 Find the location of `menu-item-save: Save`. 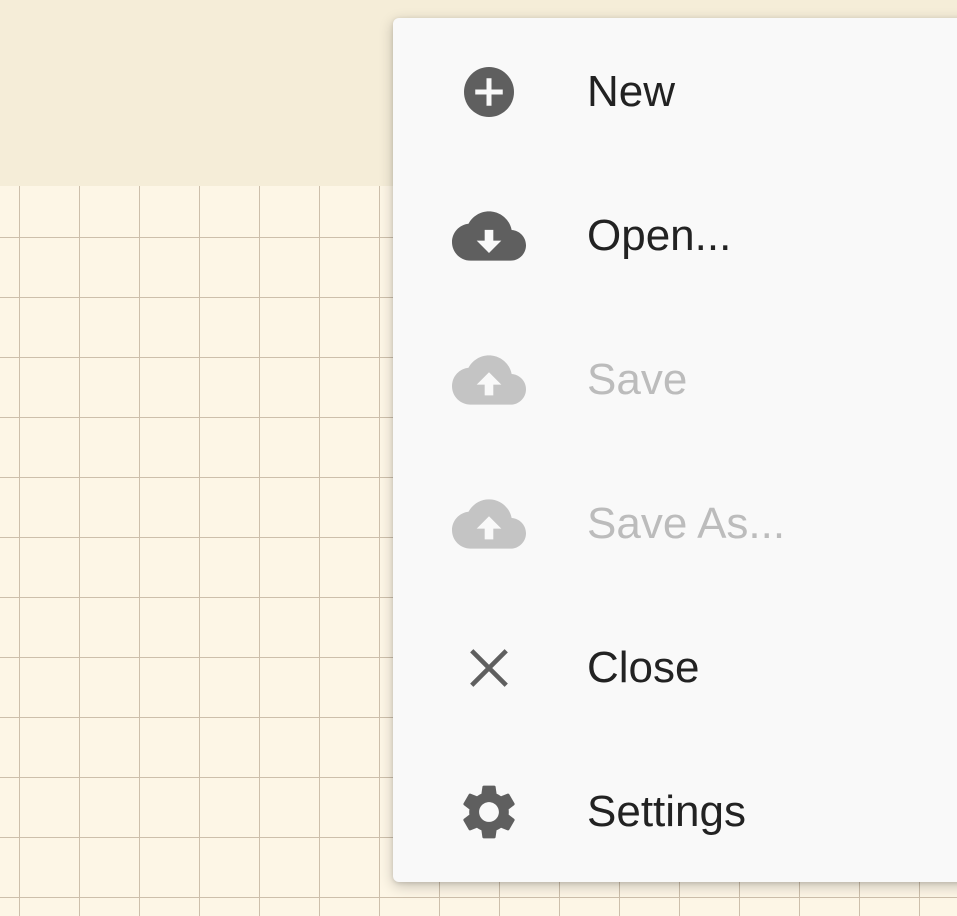

menu-item-save: Save is located at coordinates (675, 380).